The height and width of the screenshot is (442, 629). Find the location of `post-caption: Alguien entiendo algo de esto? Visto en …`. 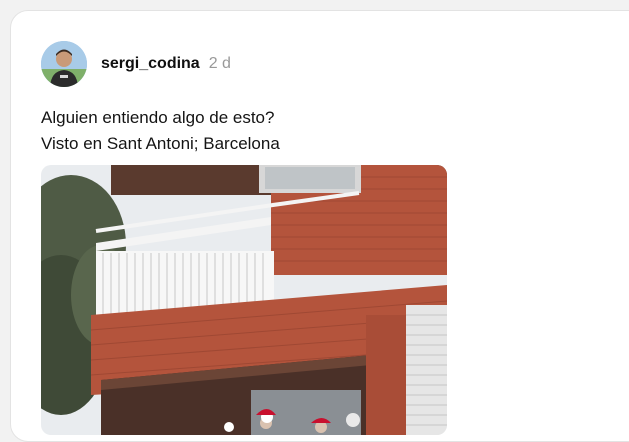

post-caption: Alguien entiendo algo de esto? Visto en … is located at coordinates (160, 131).